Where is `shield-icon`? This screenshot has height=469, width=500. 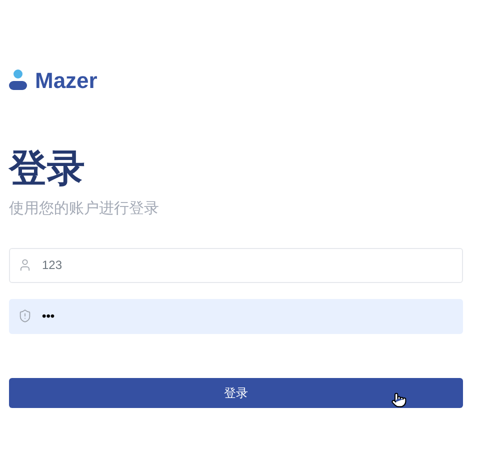
shield-icon is located at coordinates (25, 316).